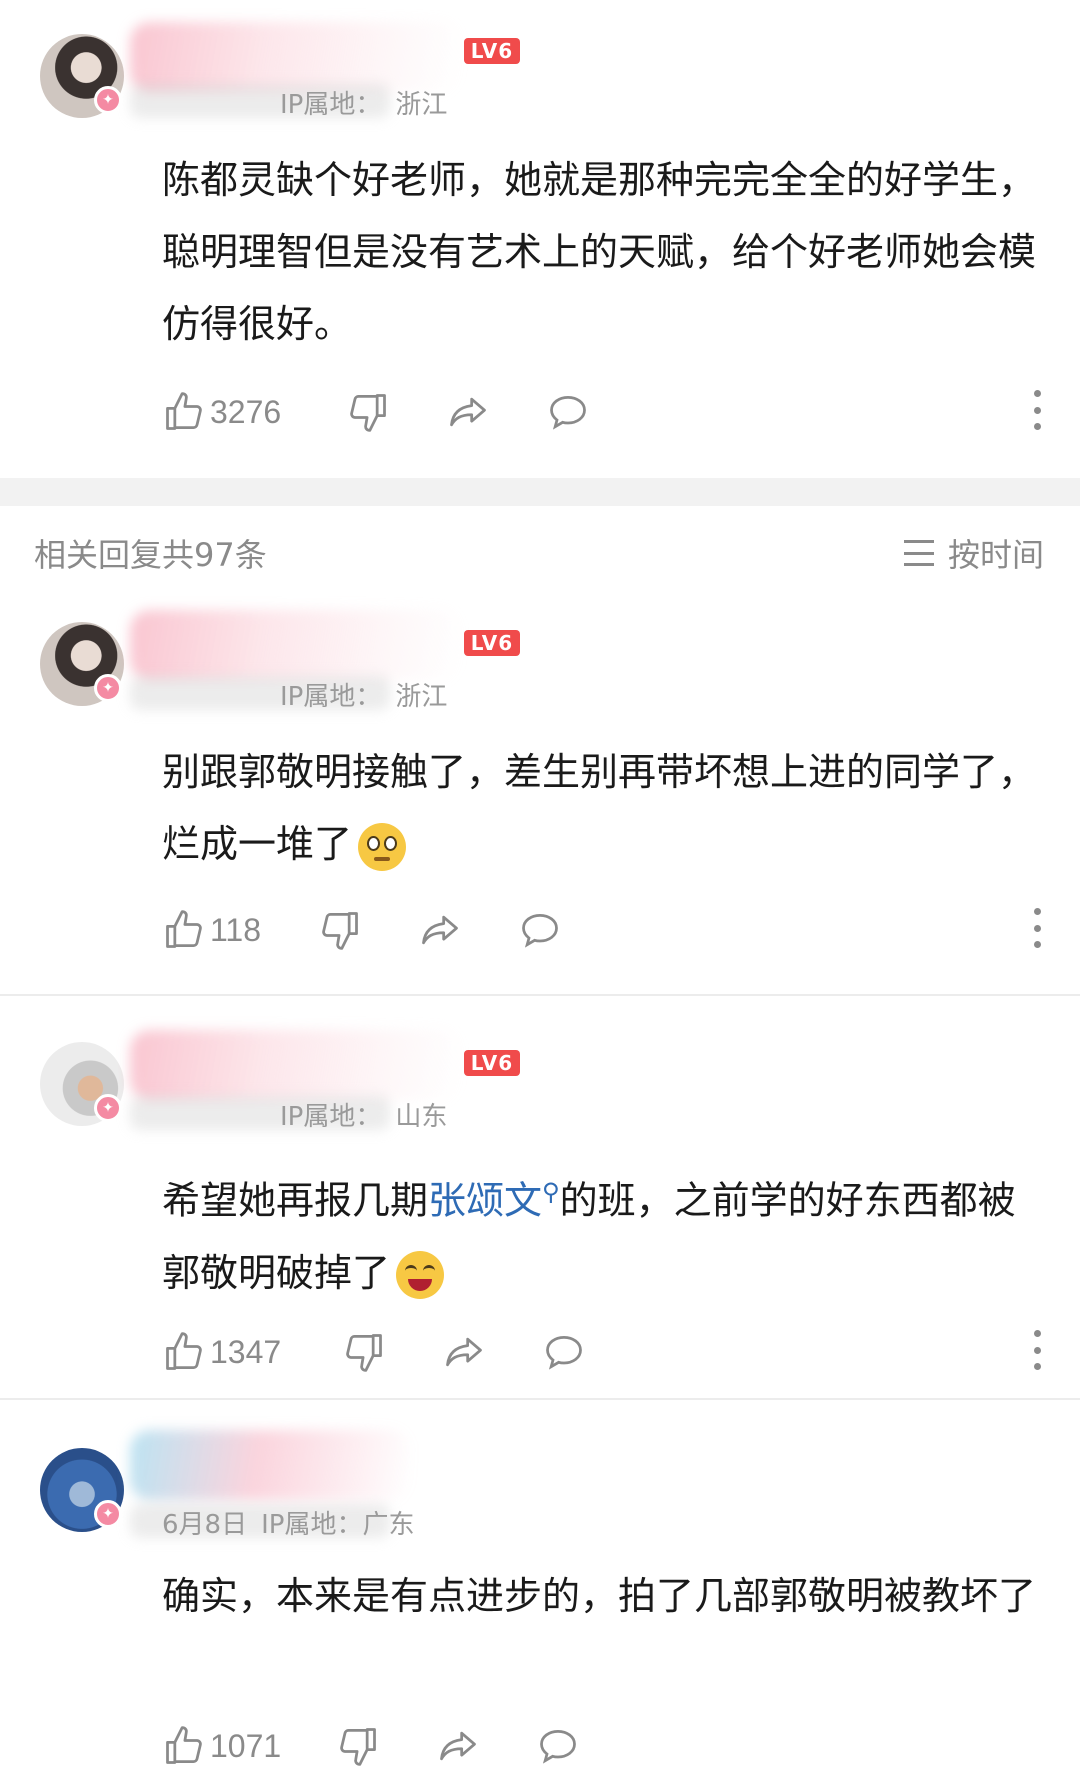 This screenshot has width=1080, height=1779. I want to click on reply-count: 相关回复共97条, so click(150, 555).